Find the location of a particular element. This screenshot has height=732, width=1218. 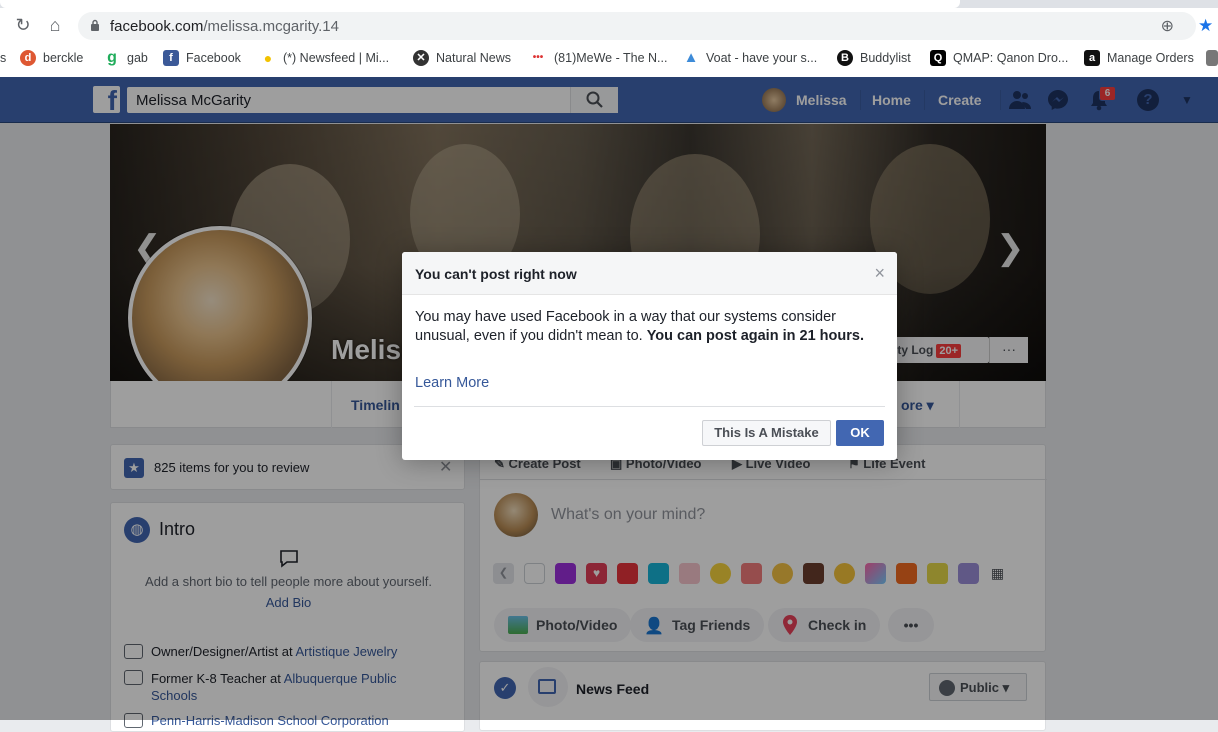

bookmark-item: B Buddylist is located at coordinates (874, 58).